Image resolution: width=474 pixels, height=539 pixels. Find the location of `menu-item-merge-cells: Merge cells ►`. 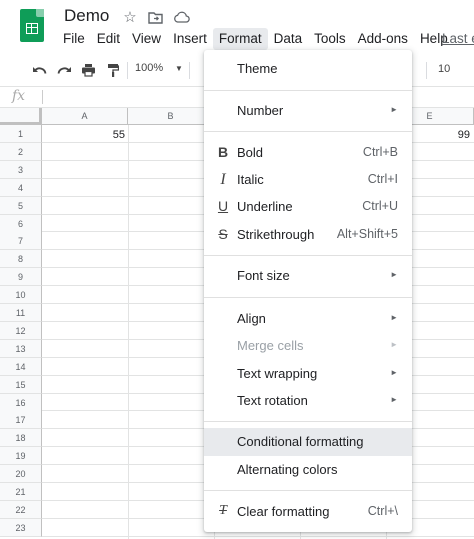

menu-item-merge-cells: Merge cells ► is located at coordinates (308, 346).